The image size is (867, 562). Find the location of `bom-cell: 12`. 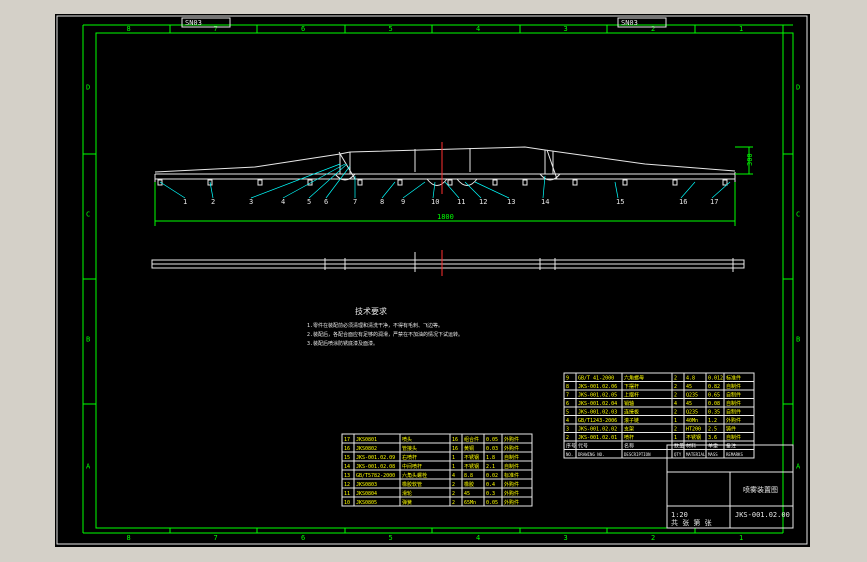

bom-cell: 12 is located at coordinates (347, 485).